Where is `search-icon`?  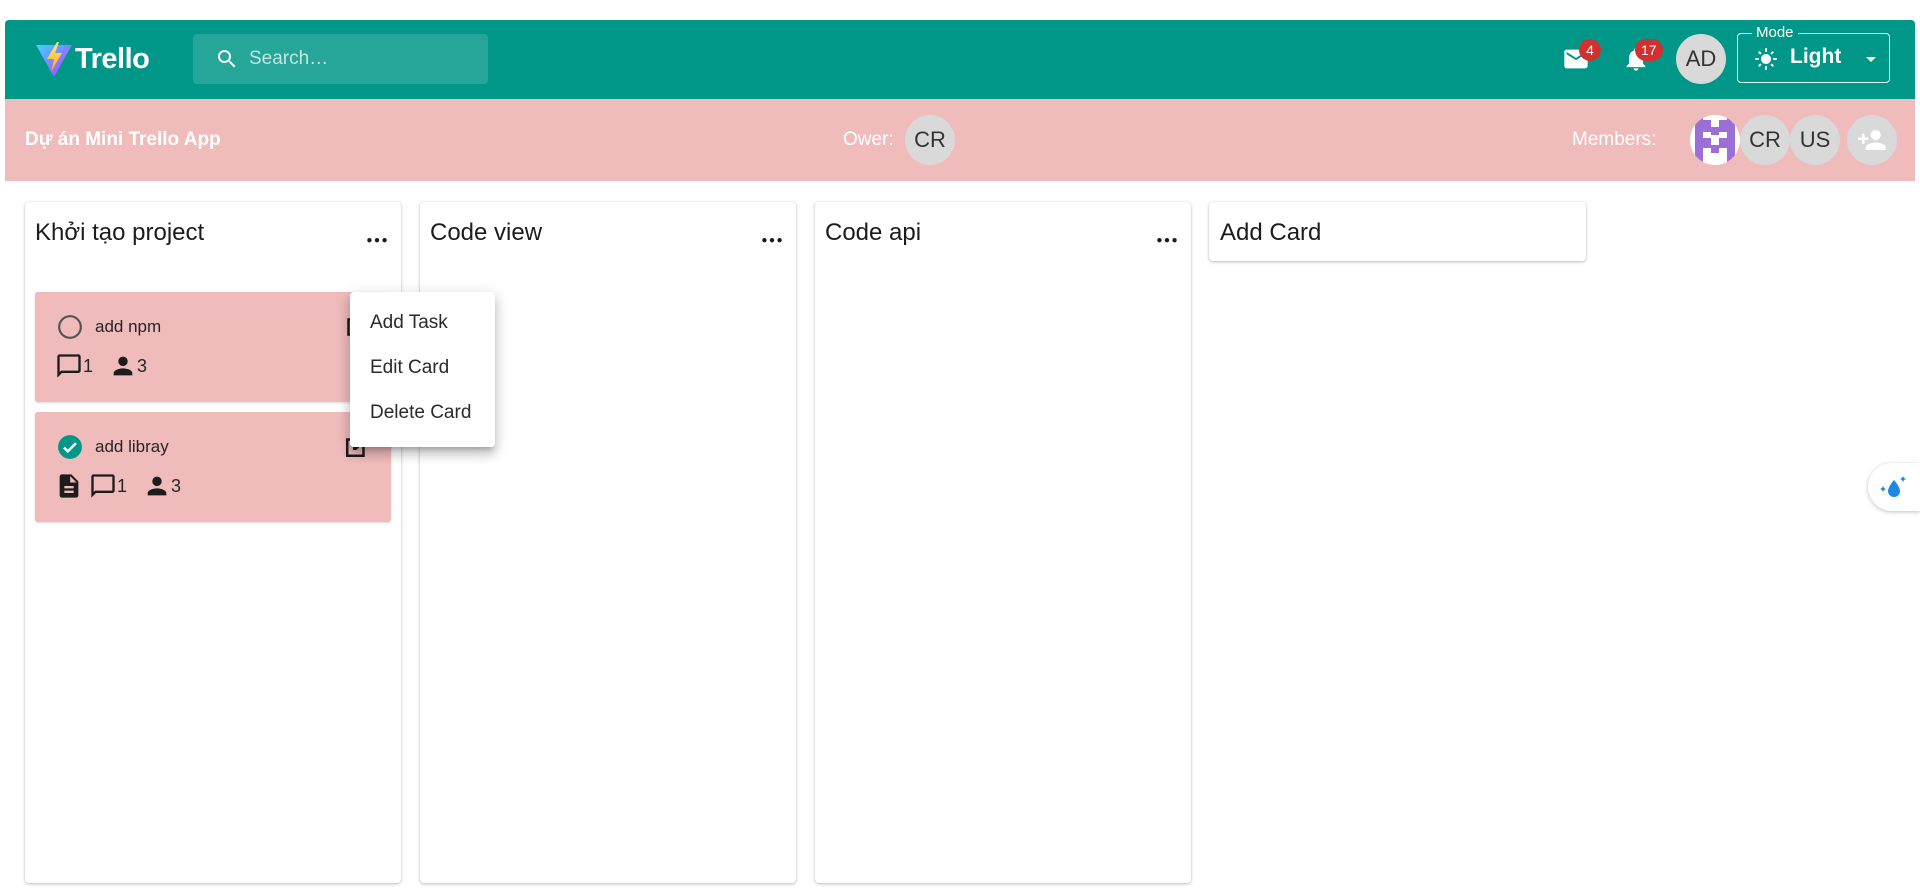
search-icon is located at coordinates (227, 59).